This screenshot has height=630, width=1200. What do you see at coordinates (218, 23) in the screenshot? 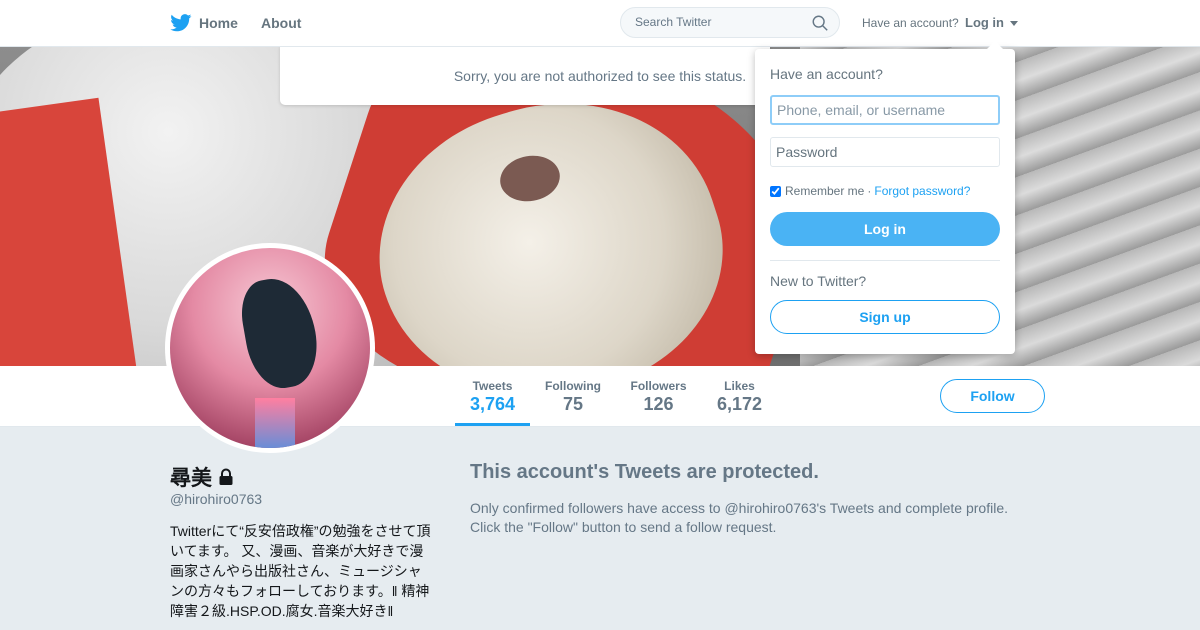
I see `nav-home-label: Home` at bounding box center [218, 23].